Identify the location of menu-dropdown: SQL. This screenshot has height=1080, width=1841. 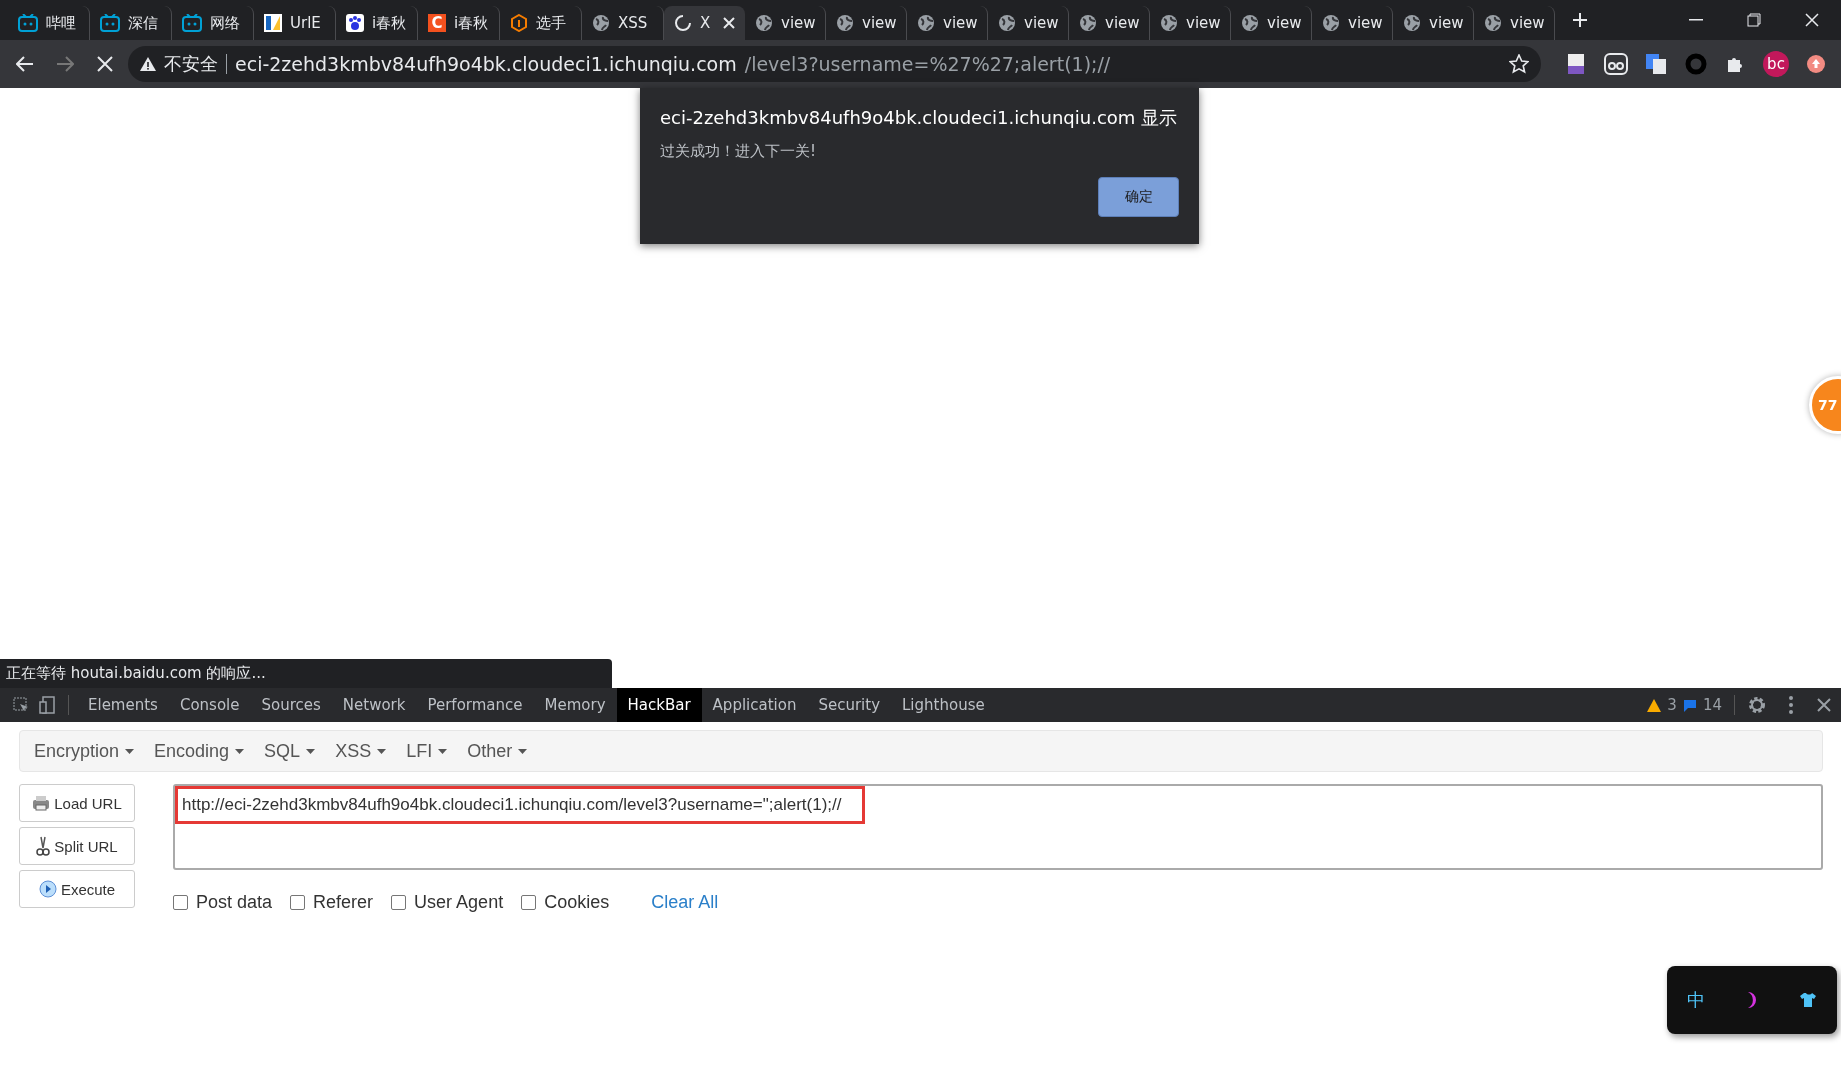
(290, 751).